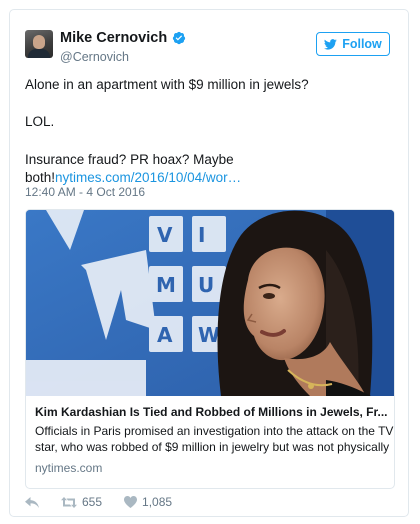 This screenshot has width=420, height=524. What do you see at coordinates (206, 285) in the screenshot?
I see `svg-text: U` at bounding box center [206, 285].